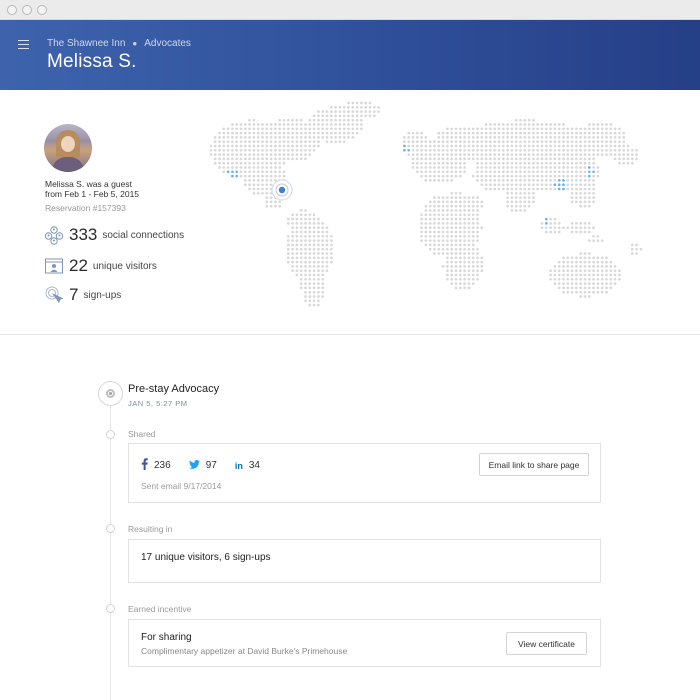 The width and height of the screenshot is (700, 700). Describe the element at coordinates (27, 10) in the screenshot. I see `window-minimize-dot` at that location.